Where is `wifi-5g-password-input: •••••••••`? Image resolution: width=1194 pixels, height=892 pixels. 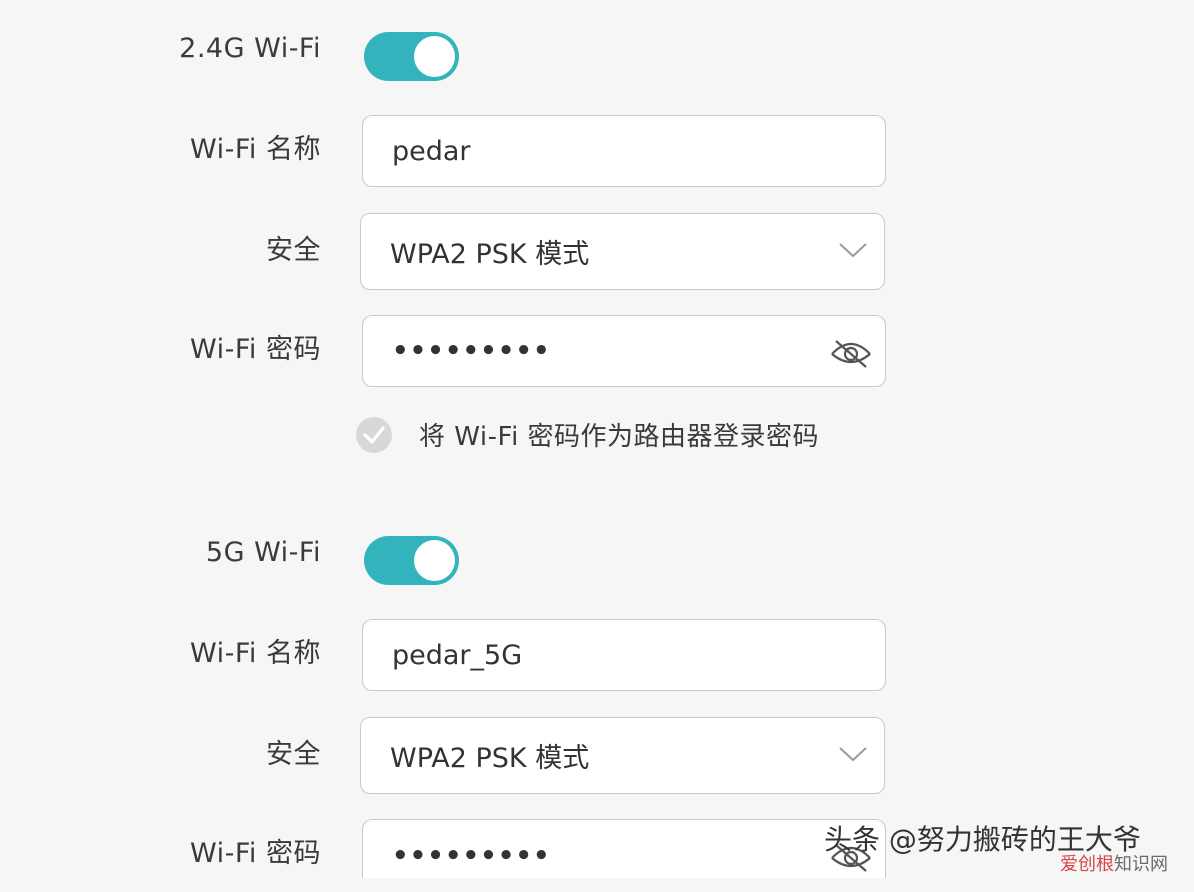 wifi-5g-password-input: ••••••••• is located at coordinates (624, 848).